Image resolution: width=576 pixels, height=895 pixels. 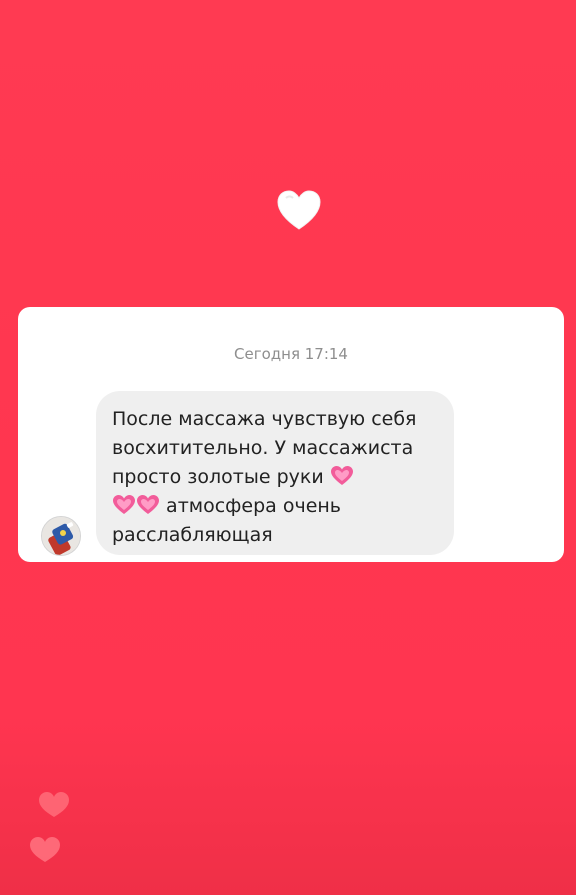 What do you see at coordinates (291, 354) in the screenshot?
I see `message-timestamp: Сегодня 17:14` at bounding box center [291, 354].